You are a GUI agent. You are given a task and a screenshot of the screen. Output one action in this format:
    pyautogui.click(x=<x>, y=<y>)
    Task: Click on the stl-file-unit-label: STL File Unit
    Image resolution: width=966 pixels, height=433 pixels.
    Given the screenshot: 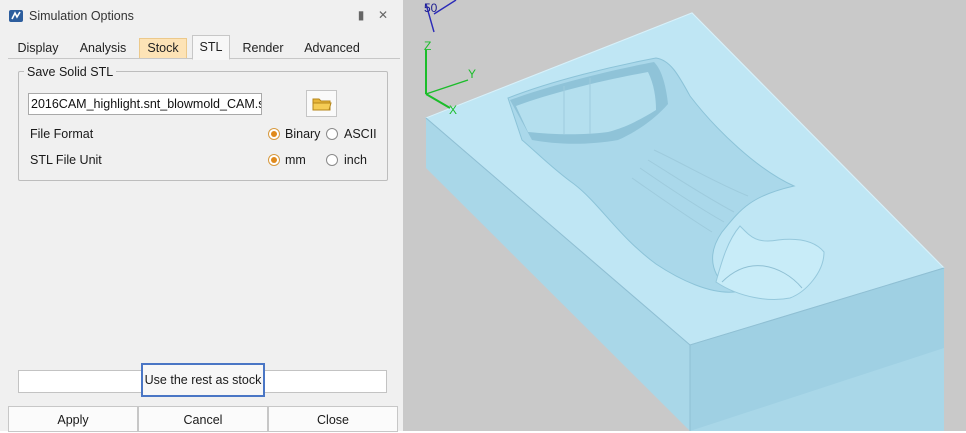 What is the action you would take?
    pyautogui.click(x=66, y=160)
    